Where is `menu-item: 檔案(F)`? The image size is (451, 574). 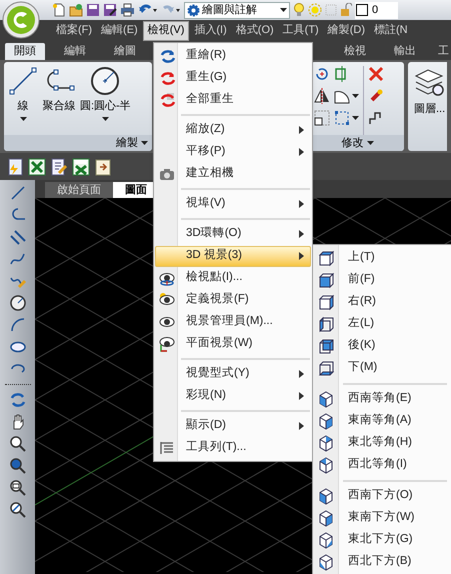 menu-item: 檔案(F) is located at coordinates (74, 30).